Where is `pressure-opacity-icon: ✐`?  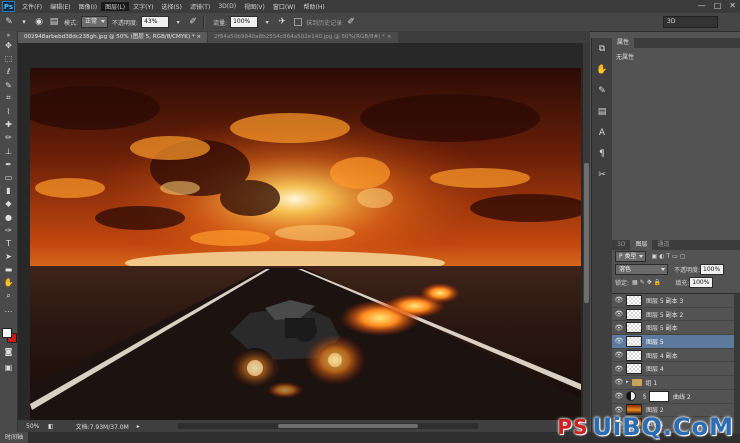
pressure-opacity-icon: ✐ is located at coordinates (193, 22).